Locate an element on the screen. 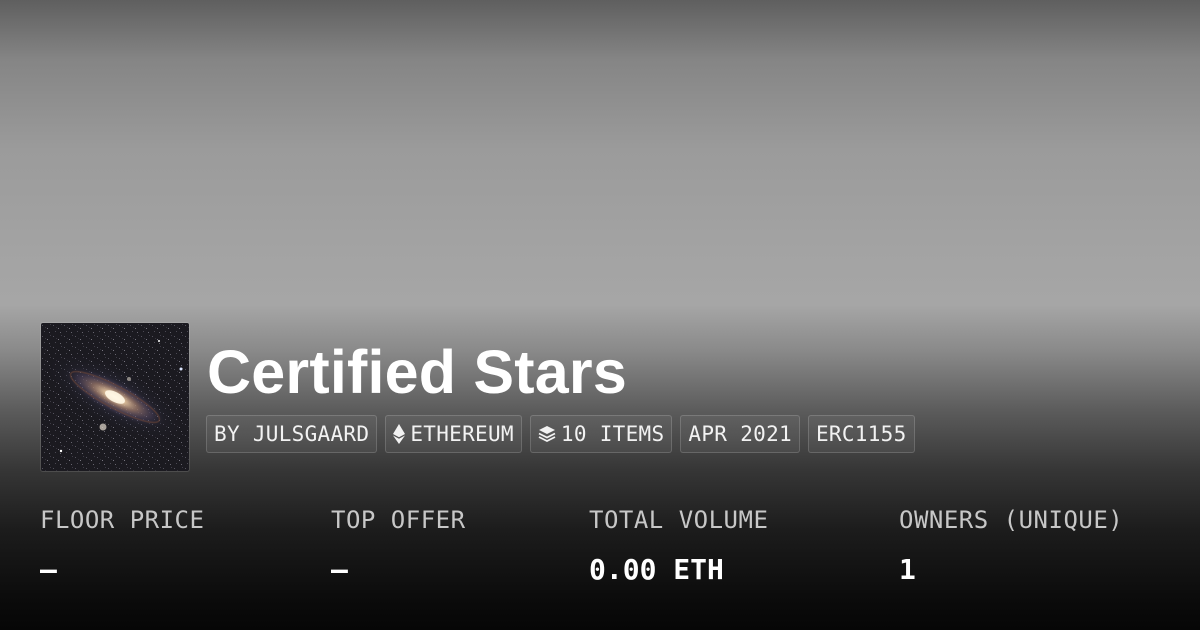 The height and width of the screenshot is (630, 1200). total-volume-value: 0.00 ETH is located at coordinates (656, 569).